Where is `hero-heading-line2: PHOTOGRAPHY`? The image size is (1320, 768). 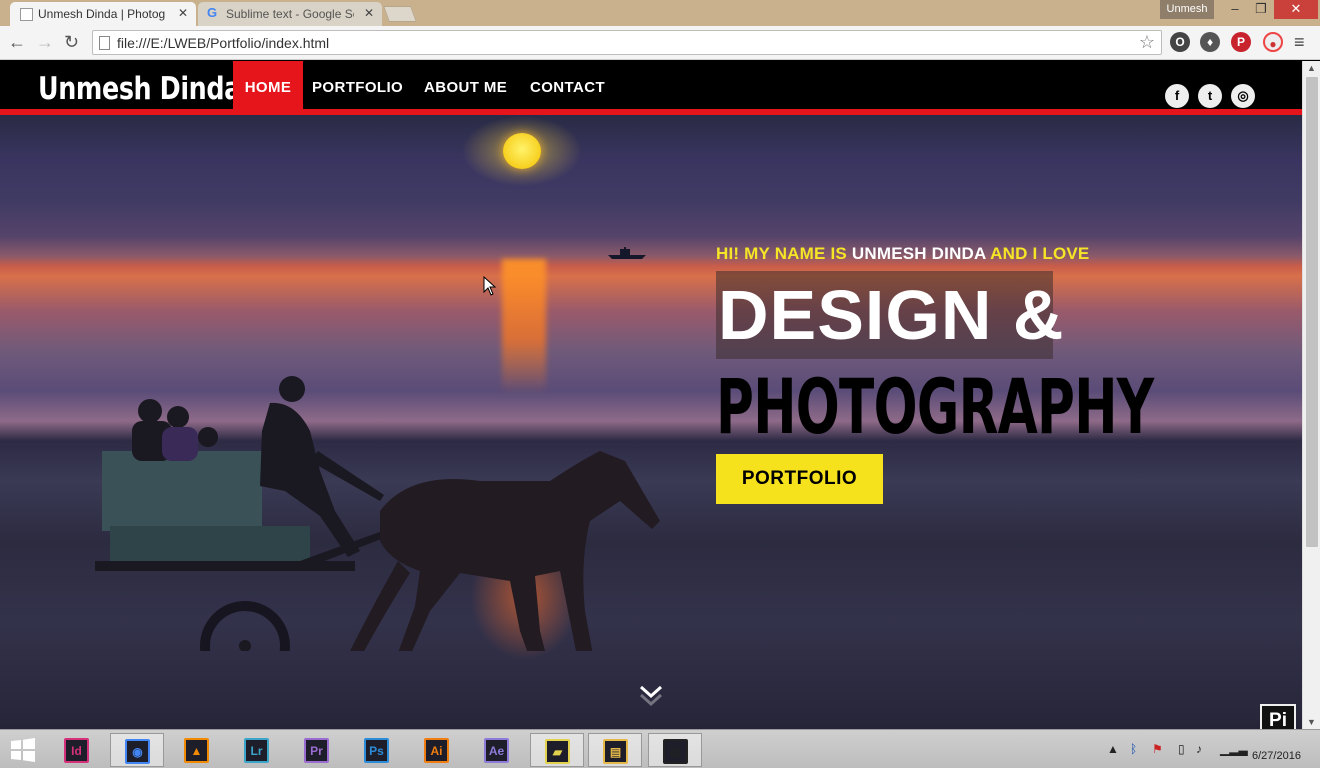 hero-heading-line2: PHOTOGRAPHY is located at coordinates (935, 406).